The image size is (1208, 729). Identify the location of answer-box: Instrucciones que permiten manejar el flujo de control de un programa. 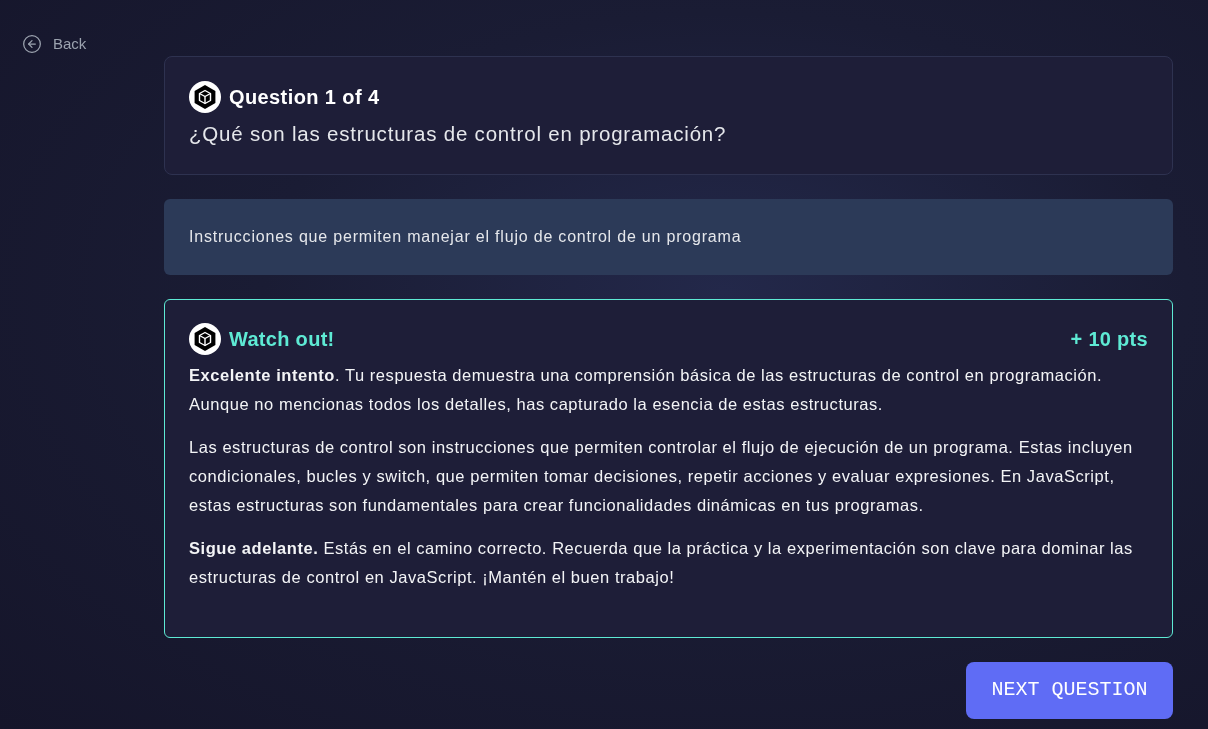
(668, 236).